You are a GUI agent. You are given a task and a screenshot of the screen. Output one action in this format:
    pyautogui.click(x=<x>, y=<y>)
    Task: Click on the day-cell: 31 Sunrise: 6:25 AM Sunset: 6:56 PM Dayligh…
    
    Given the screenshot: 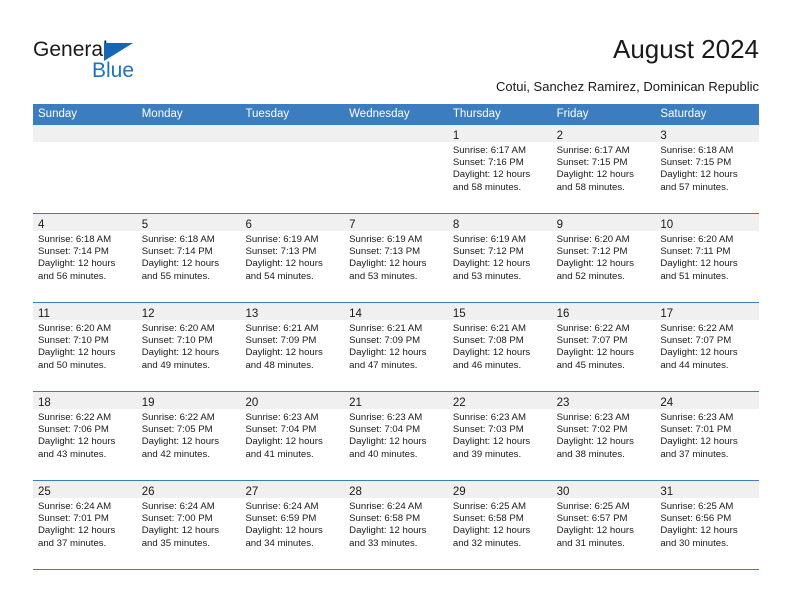 What is the action you would take?
    pyautogui.click(x=707, y=525)
    